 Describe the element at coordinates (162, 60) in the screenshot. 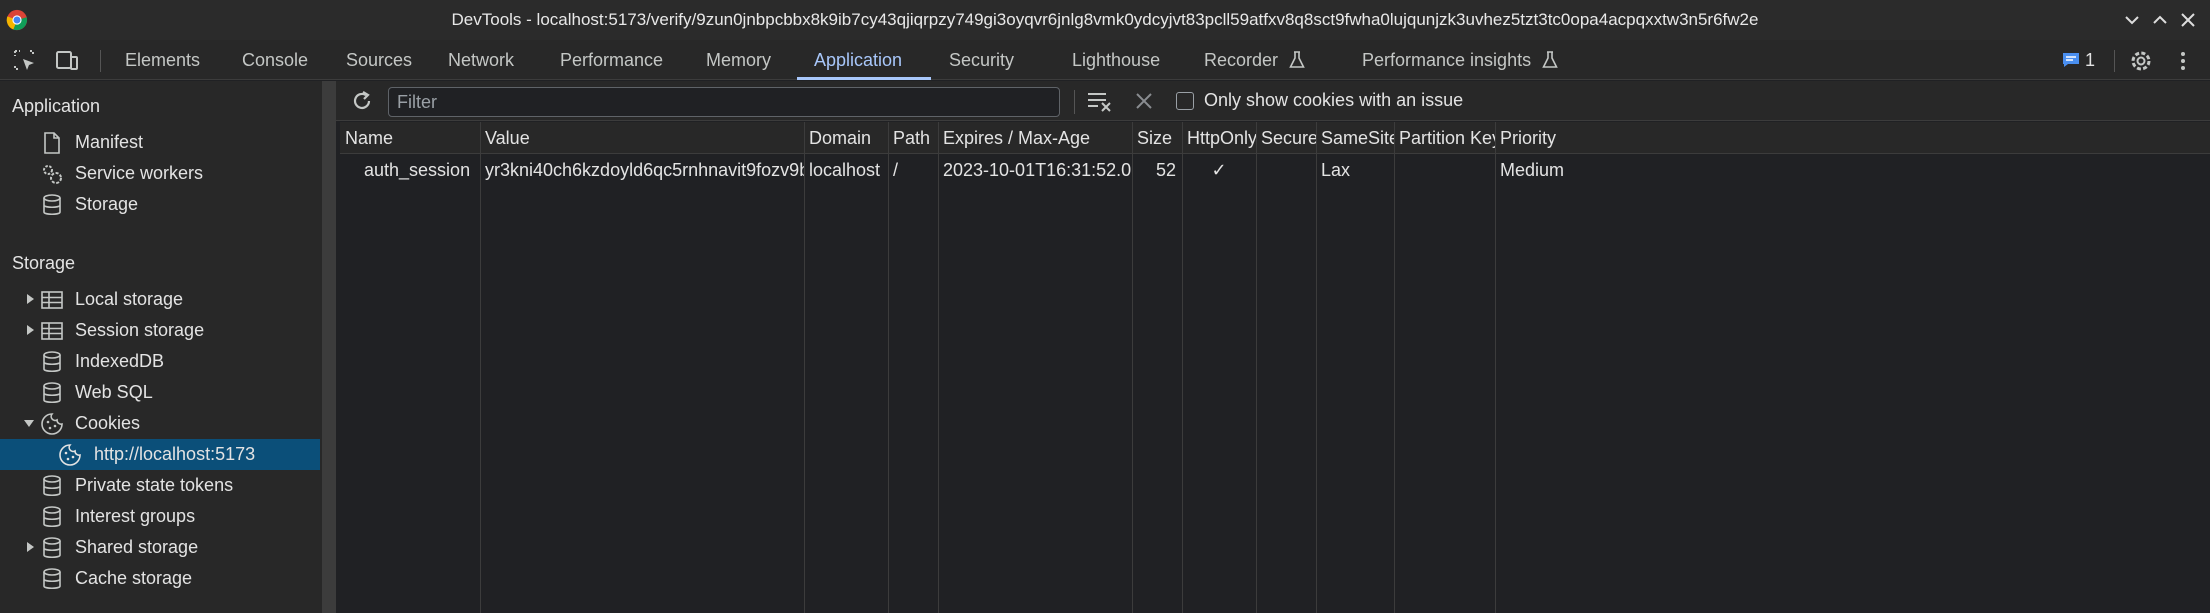

I see `tab-elements: Elements` at that location.